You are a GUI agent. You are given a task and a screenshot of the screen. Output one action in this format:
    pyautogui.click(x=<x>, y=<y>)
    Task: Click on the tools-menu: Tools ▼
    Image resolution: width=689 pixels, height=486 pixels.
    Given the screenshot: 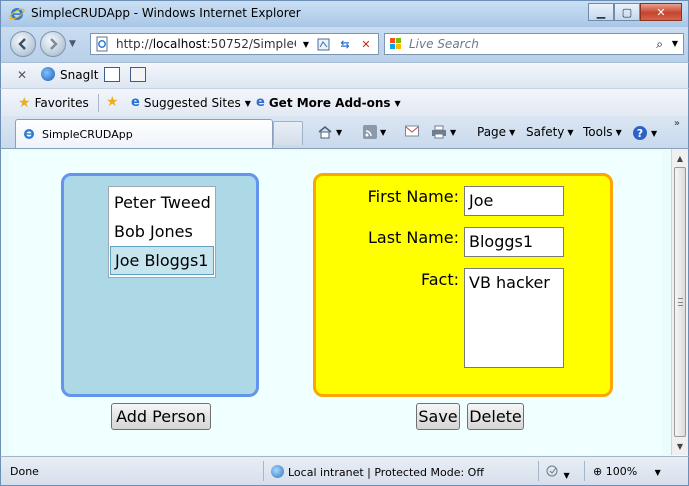 What is the action you would take?
    pyautogui.click(x=602, y=132)
    